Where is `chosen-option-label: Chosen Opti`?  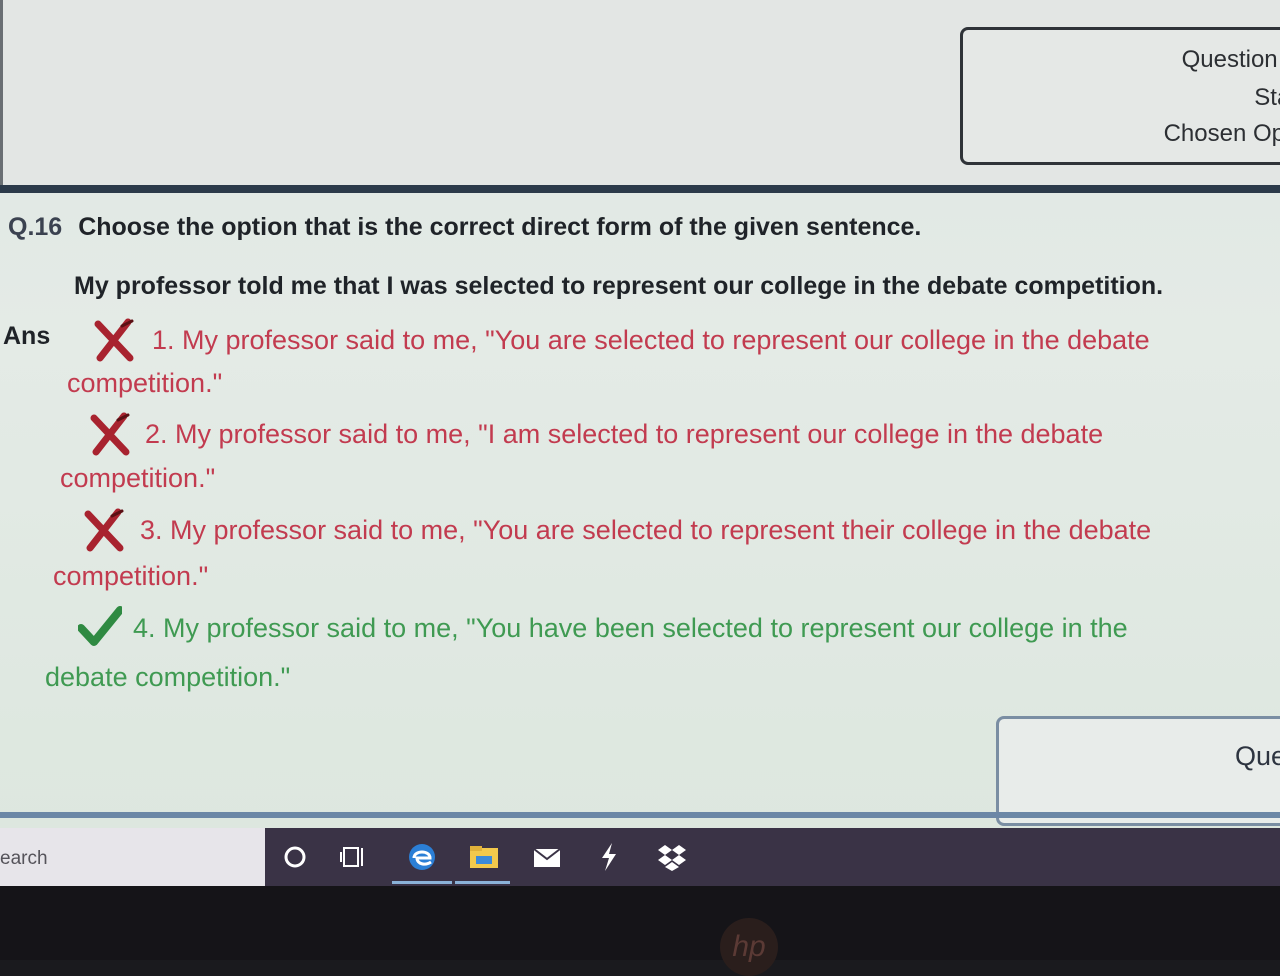
chosen-option-label: Chosen Opti is located at coordinates (1221, 133).